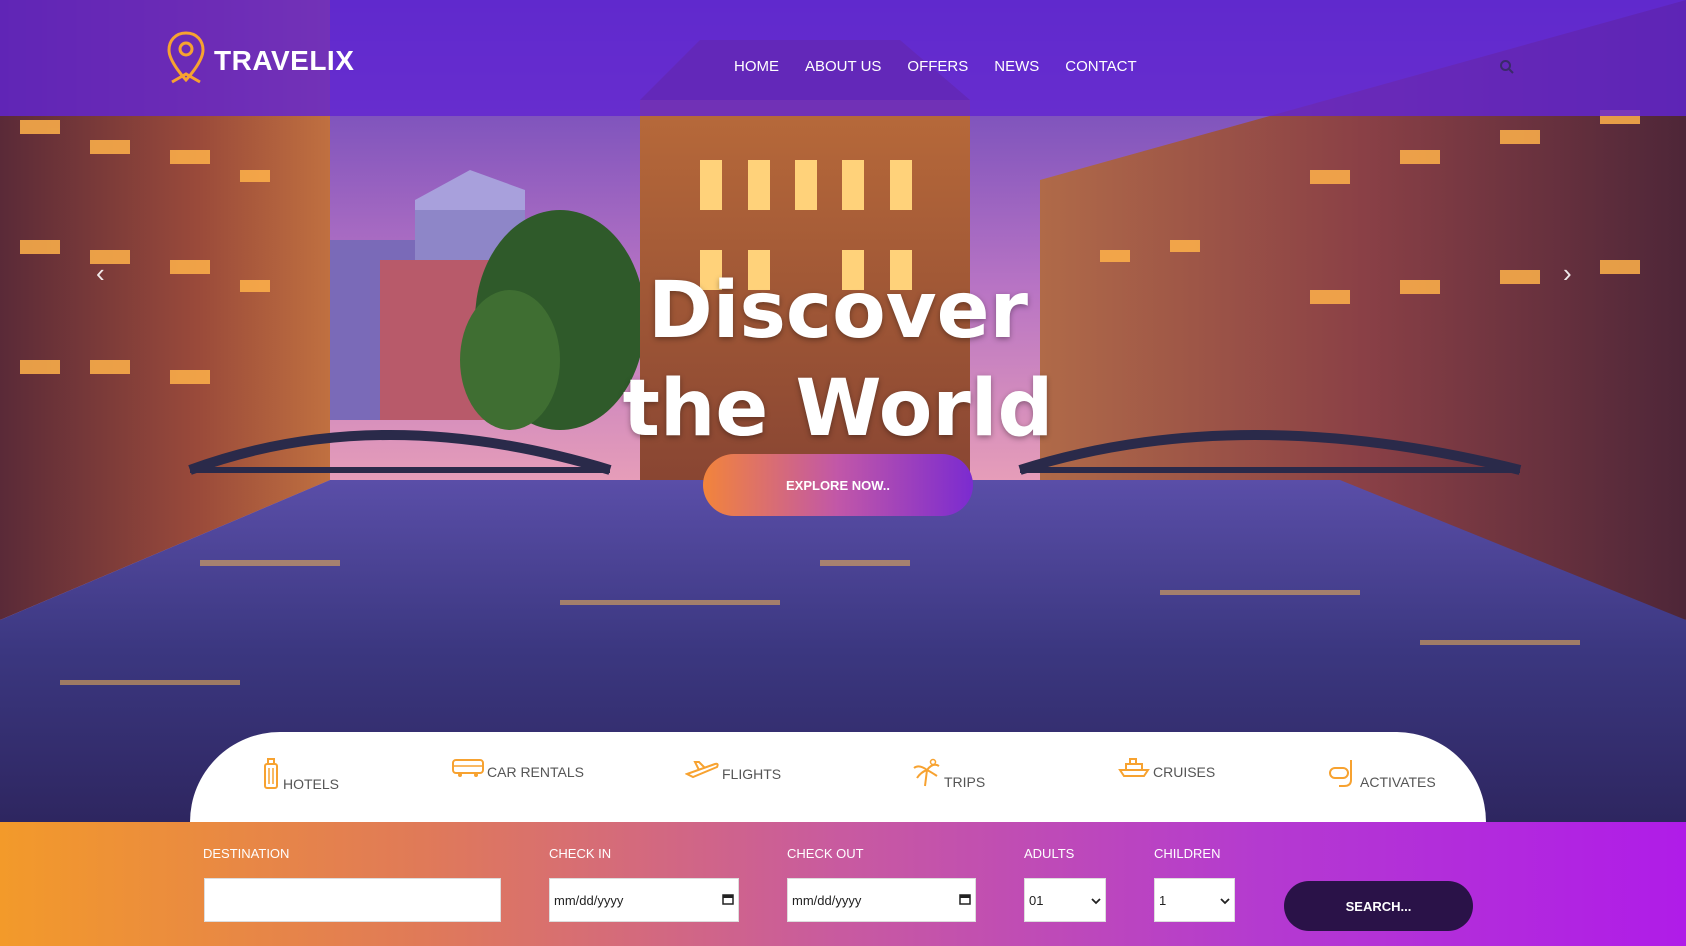 This screenshot has height=946, width=1686. What do you see at coordinates (1567, 273) in the screenshot?
I see `chevron-right-icon: ›` at bounding box center [1567, 273].